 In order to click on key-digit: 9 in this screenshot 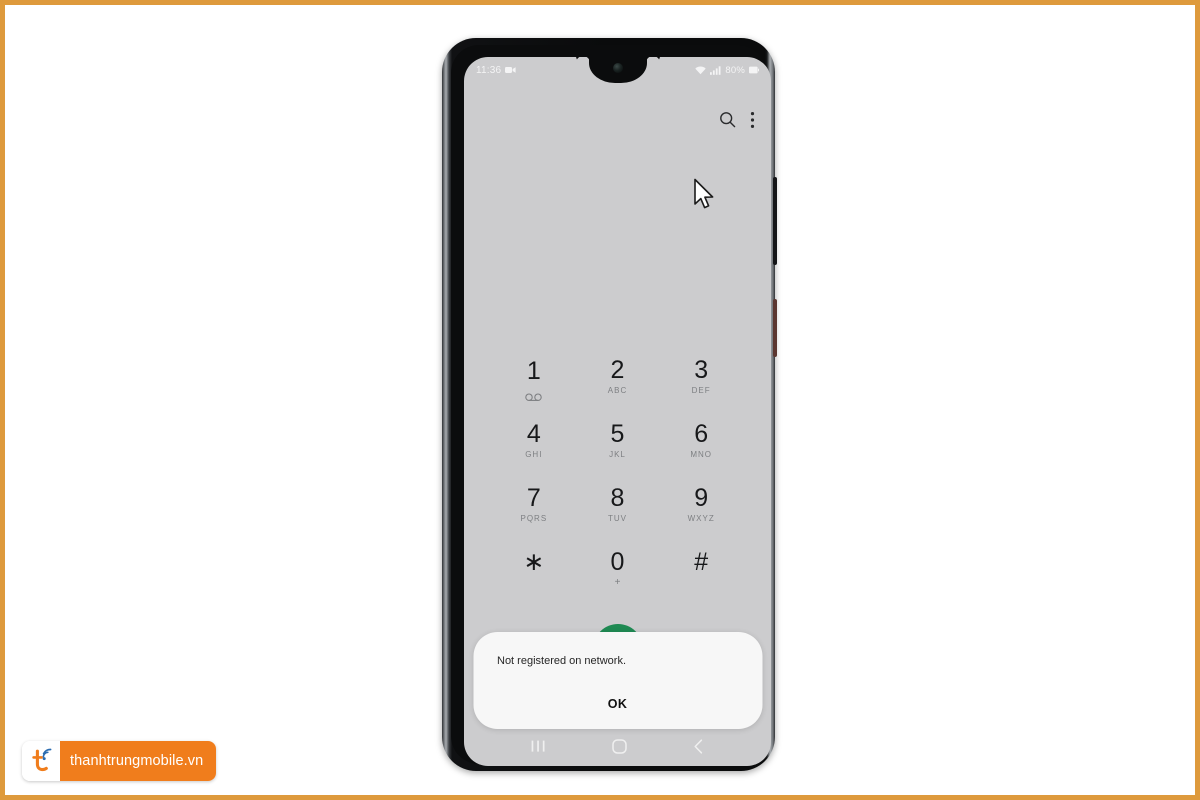, I will do `click(701, 498)`.